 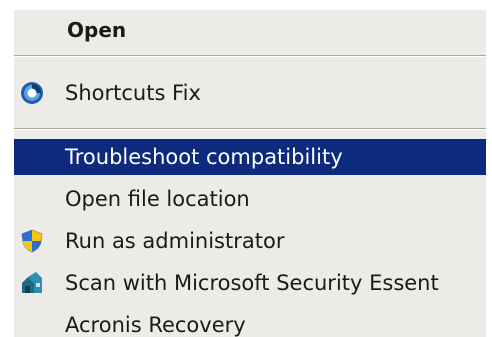 I want to click on menu-item-scan-security-essentials: Scan with Microsoft Security Essent, so click(x=250, y=283).